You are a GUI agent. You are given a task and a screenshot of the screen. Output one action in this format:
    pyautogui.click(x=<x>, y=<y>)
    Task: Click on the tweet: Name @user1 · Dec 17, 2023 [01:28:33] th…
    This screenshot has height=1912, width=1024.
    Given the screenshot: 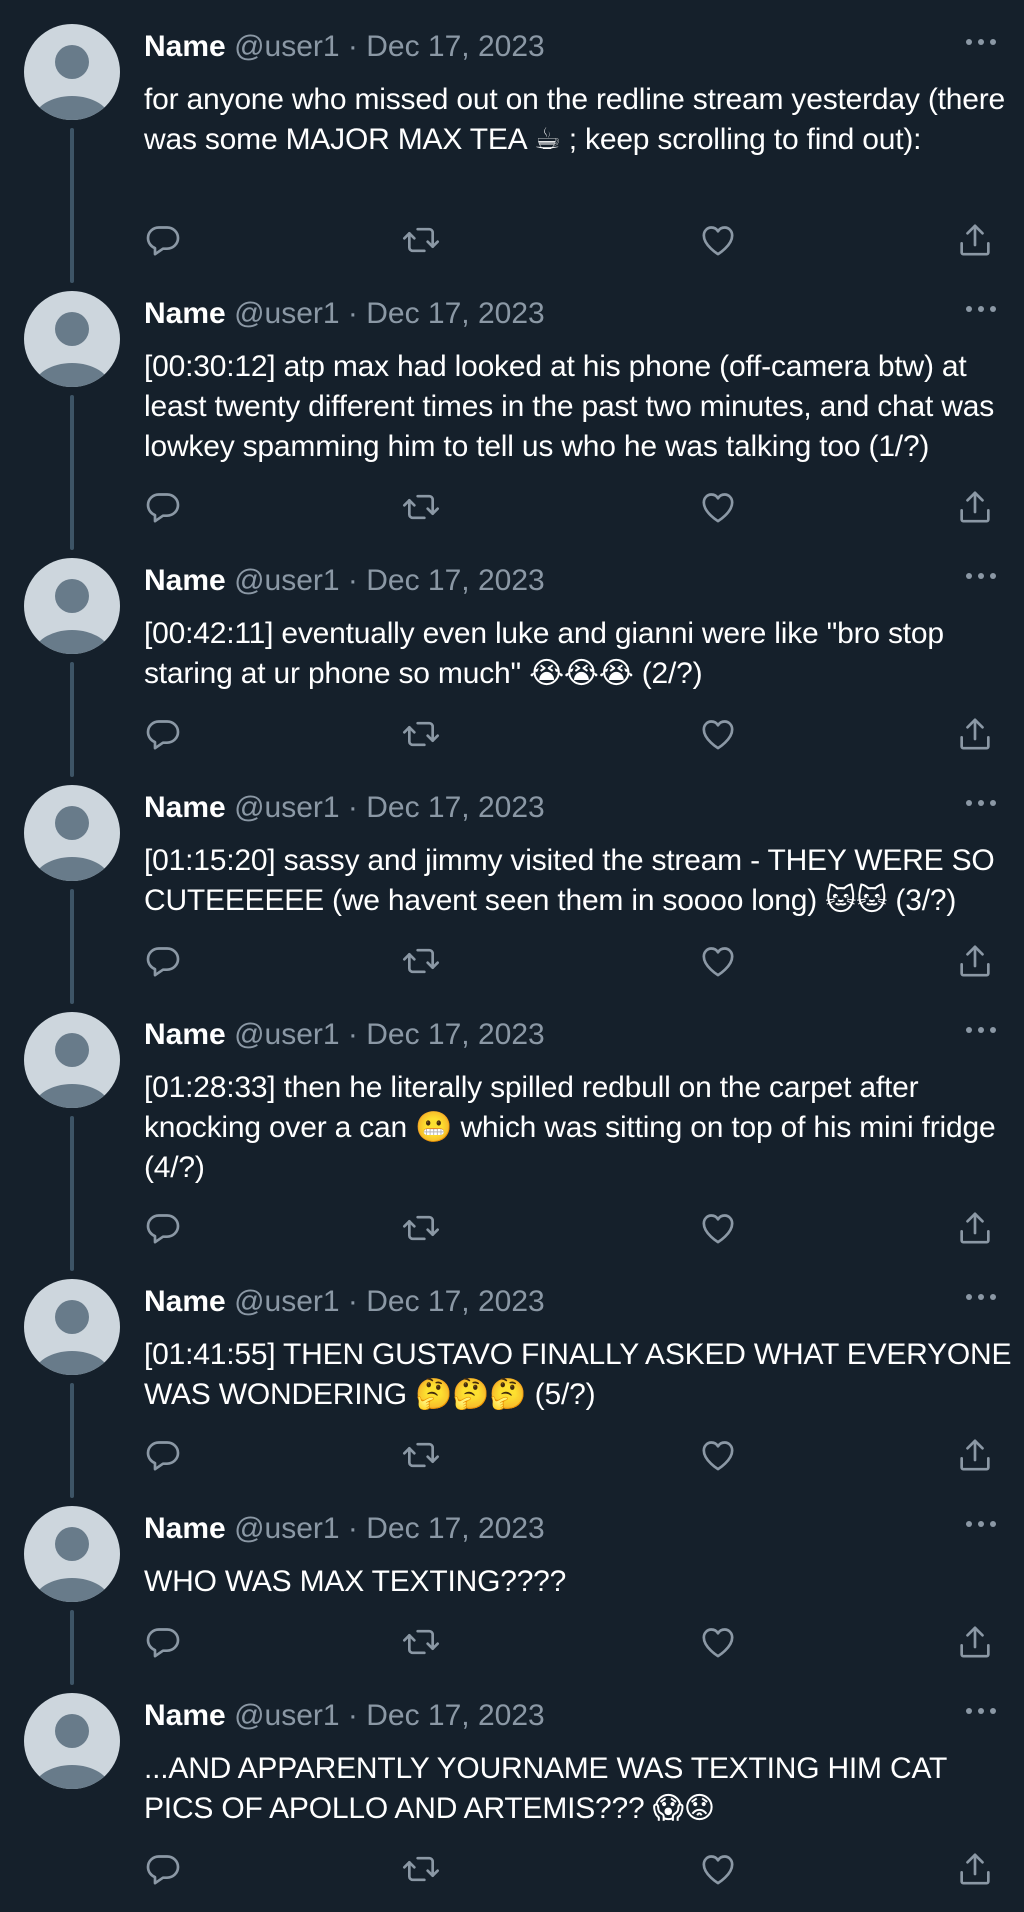 What is the action you would take?
    pyautogui.click(x=512, y=1129)
    